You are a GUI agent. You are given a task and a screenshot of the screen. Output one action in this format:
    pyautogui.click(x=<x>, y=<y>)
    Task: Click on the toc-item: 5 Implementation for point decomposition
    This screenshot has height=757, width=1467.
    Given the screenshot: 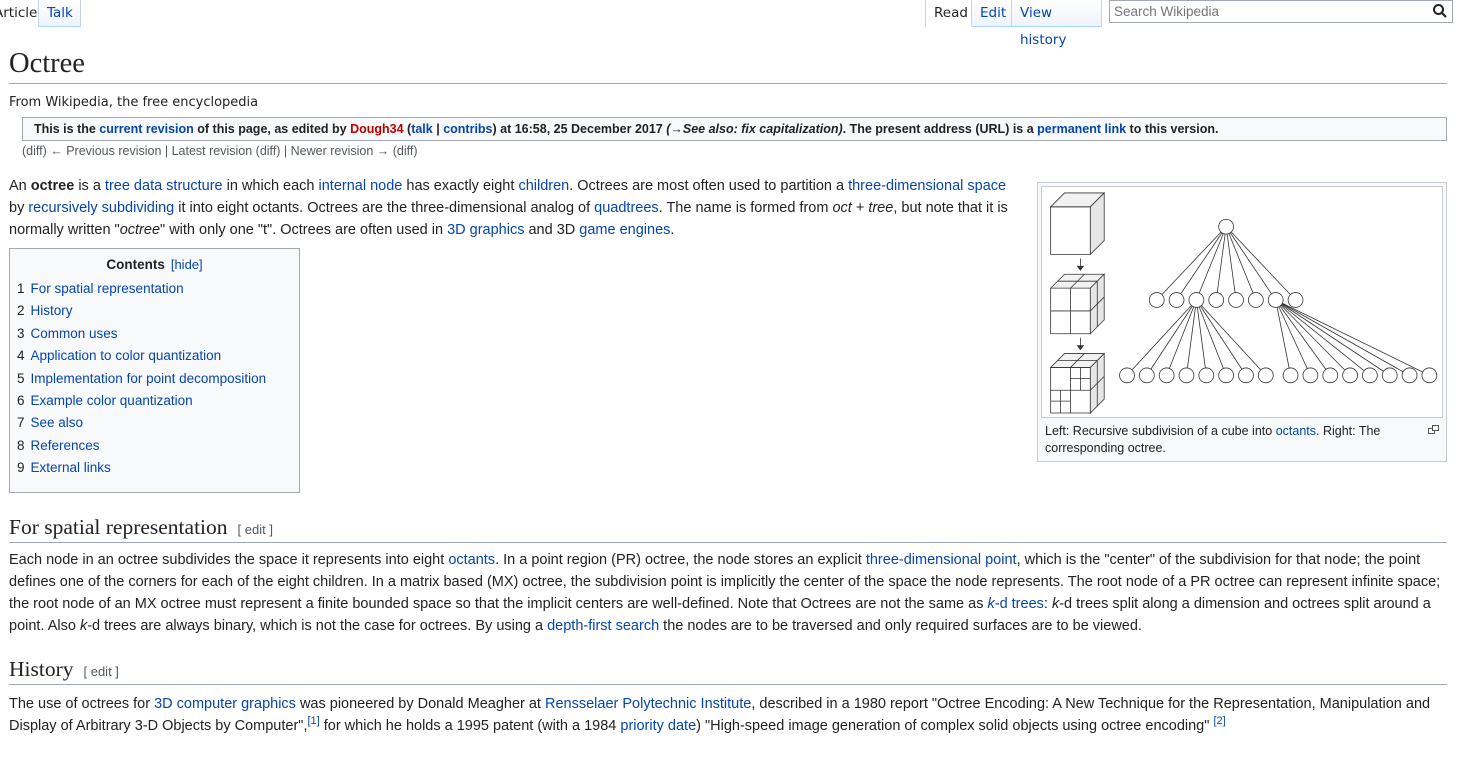 What is the action you would take?
    pyautogui.click(x=154, y=379)
    